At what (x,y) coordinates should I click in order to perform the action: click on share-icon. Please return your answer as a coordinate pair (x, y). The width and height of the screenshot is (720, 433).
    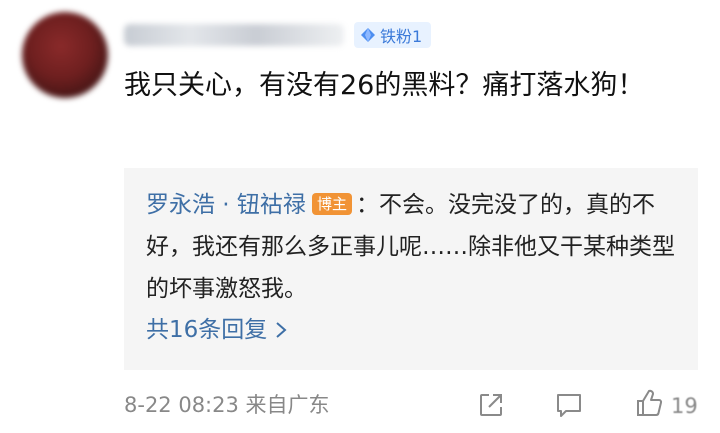
    Looking at the image, I should click on (491, 405).